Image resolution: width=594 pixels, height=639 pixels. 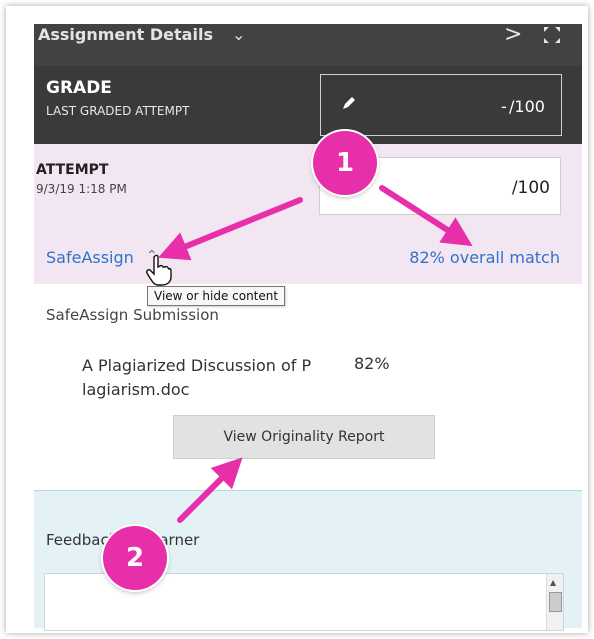 What do you see at coordinates (441, 105) in the screenshot?
I see `grade-input: - /100` at bounding box center [441, 105].